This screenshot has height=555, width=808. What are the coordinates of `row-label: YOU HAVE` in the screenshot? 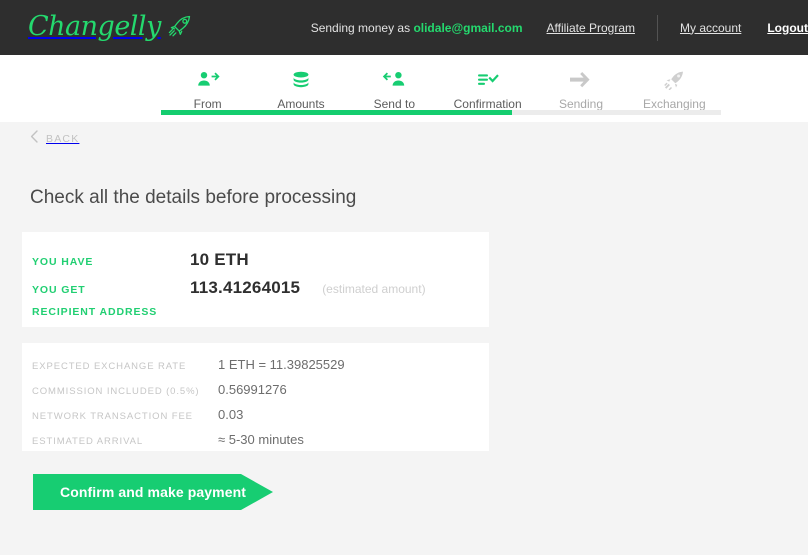 It's located at (63, 262).